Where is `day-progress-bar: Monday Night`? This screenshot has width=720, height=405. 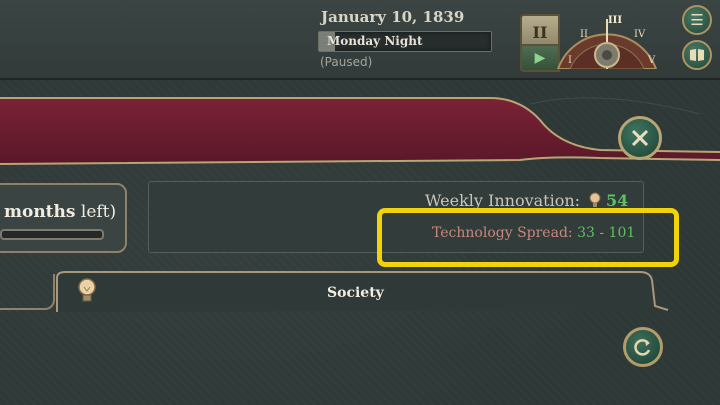
day-progress-bar: Monday Night is located at coordinates (405, 41).